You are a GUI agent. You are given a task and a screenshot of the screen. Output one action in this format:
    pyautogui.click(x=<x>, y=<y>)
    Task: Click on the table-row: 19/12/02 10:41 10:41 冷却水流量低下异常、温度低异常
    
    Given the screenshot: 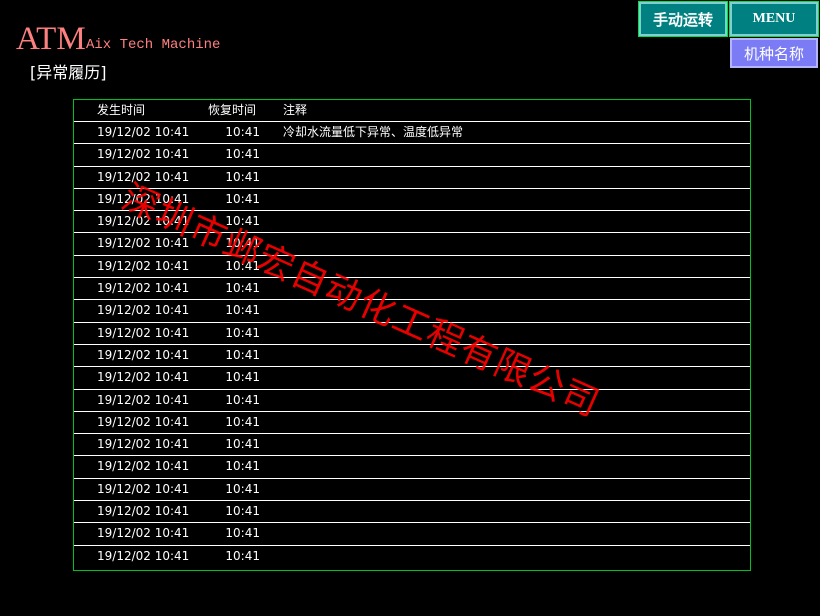 What is the action you would take?
    pyautogui.click(x=412, y=133)
    